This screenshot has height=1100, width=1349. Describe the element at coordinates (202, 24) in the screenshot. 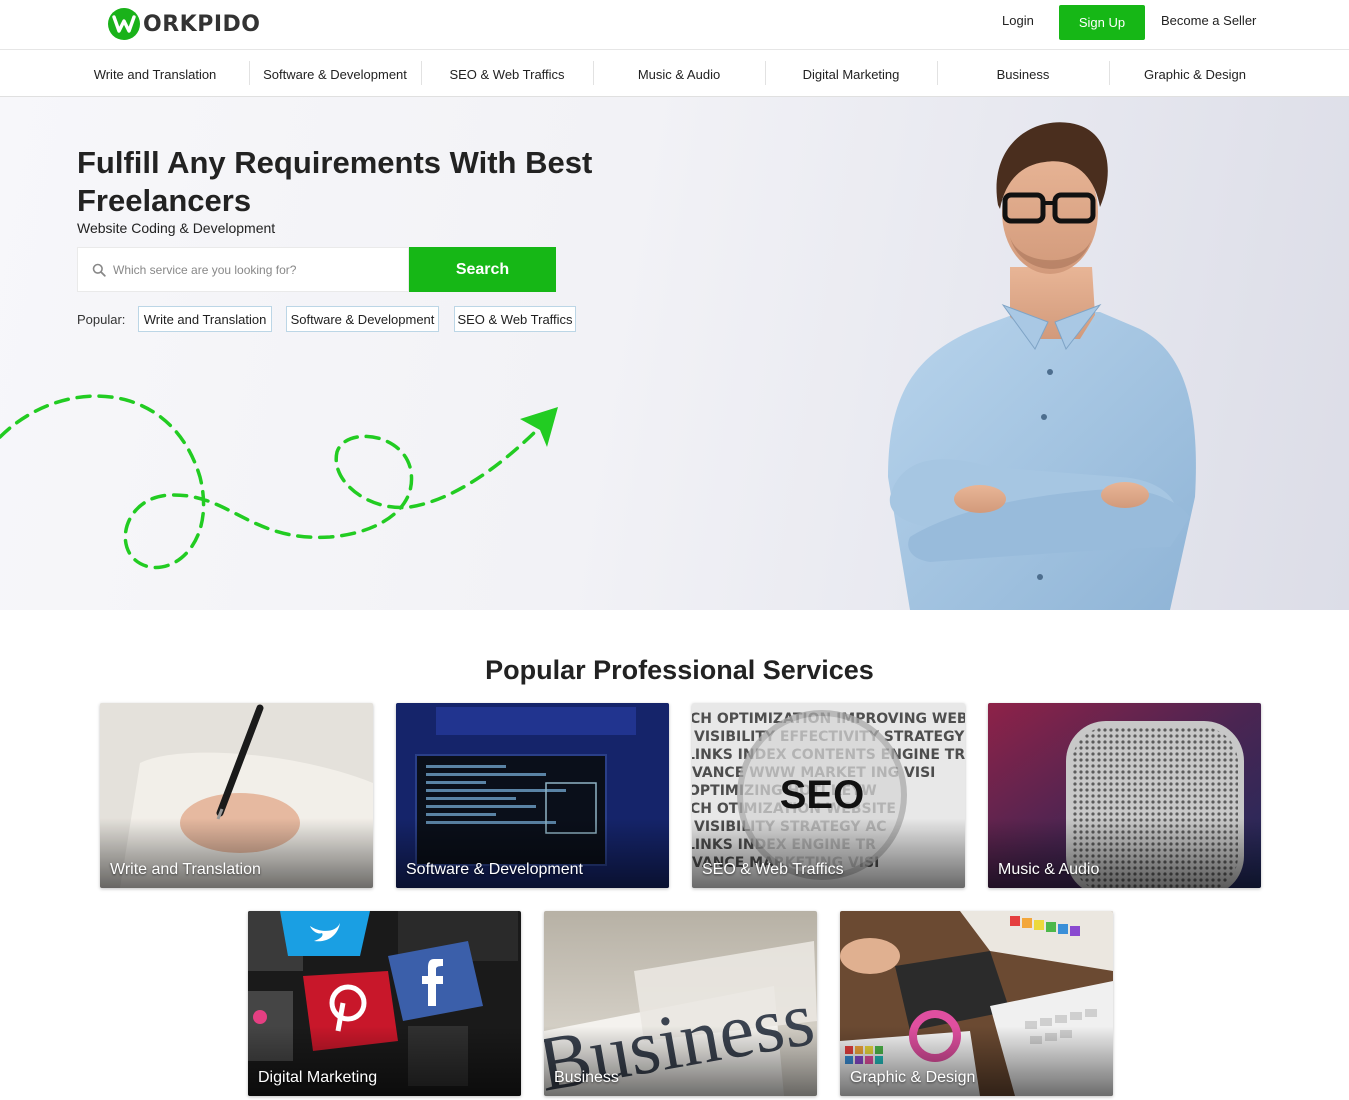

I see `logo-text: ORKPIDO` at that location.